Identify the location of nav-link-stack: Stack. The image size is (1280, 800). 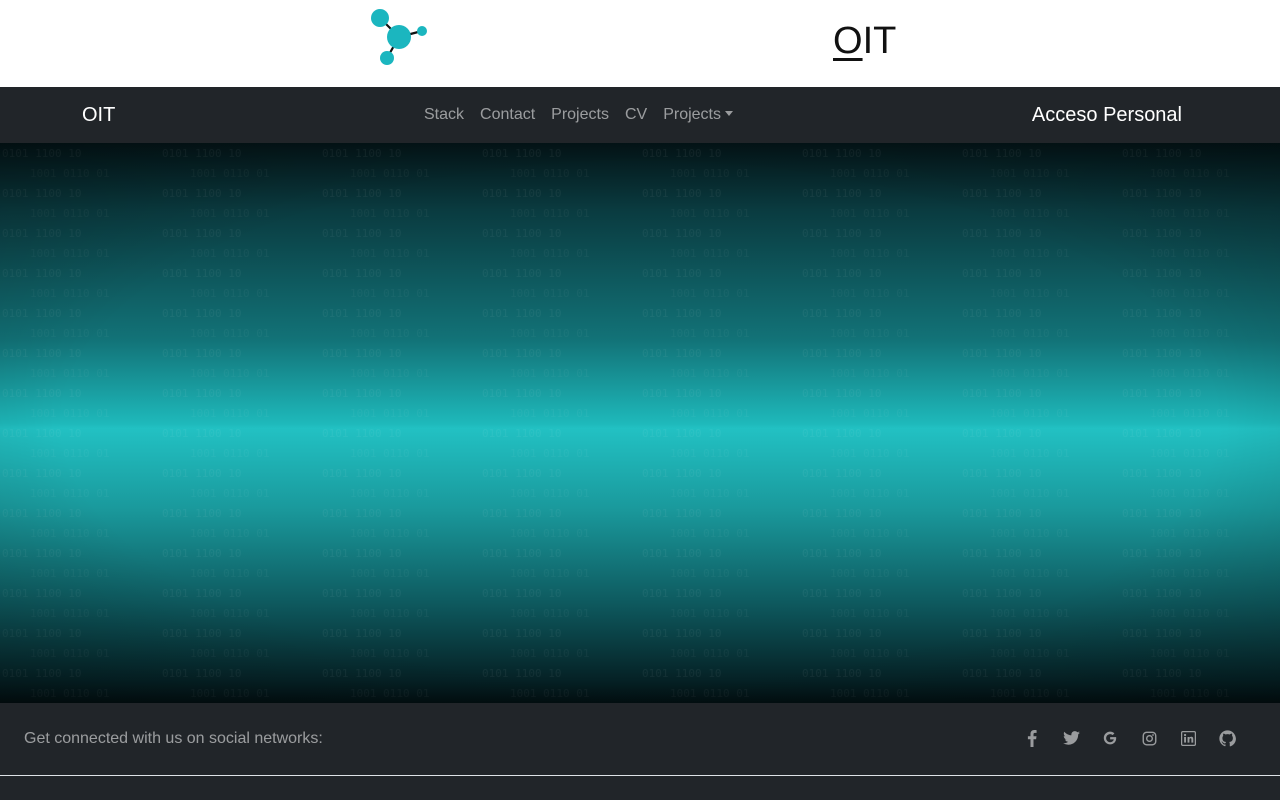
(444, 115).